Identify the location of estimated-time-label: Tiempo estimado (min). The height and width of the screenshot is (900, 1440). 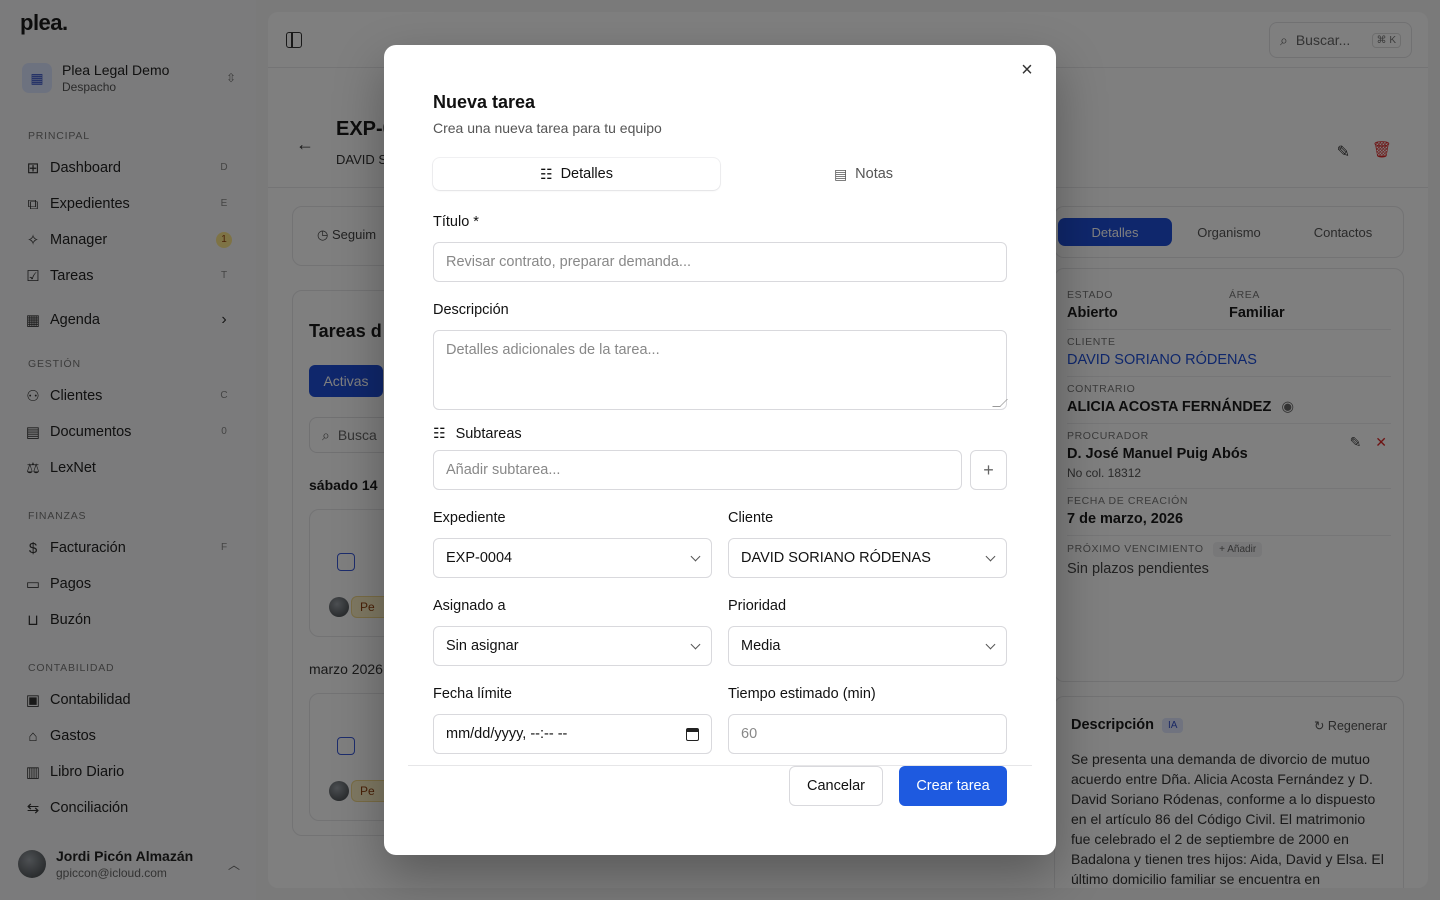
(802, 694).